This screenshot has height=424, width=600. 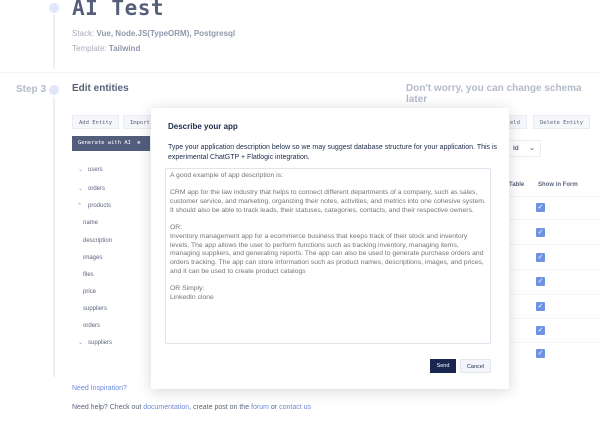 I want to click on send-button: Send, so click(x=443, y=366).